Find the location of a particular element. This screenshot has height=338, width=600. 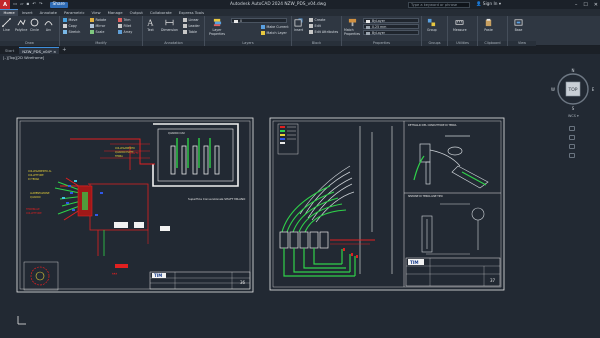

viewcube: TOP N S E W is located at coordinates (573, 89).